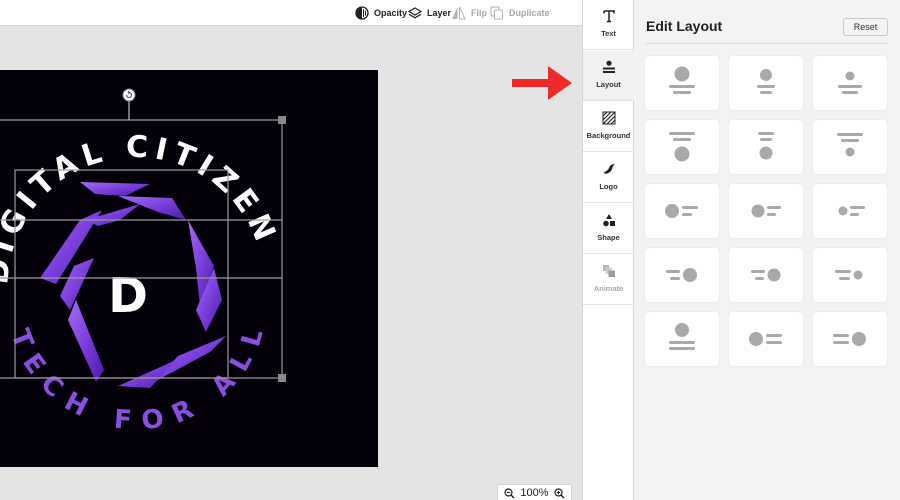 This screenshot has width=900, height=500. What do you see at coordinates (459, 13) in the screenshot?
I see `flip-icon` at bounding box center [459, 13].